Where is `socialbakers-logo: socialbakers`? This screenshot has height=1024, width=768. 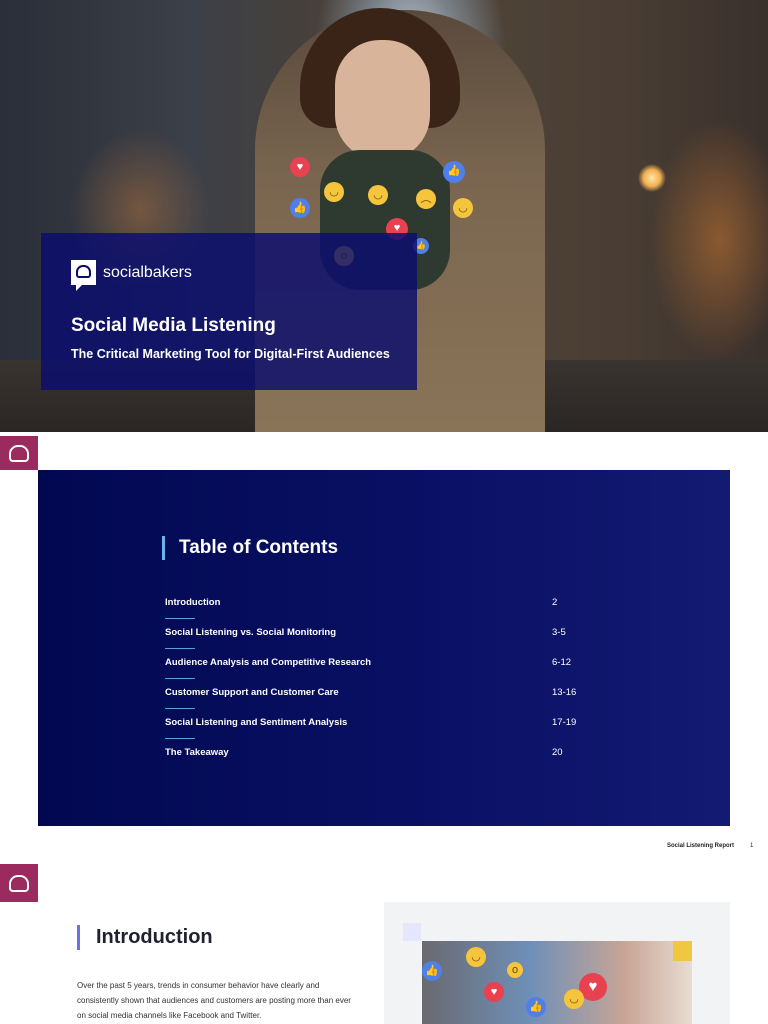 socialbakers-logo: socialbakers is located at coordinates (131, 275).